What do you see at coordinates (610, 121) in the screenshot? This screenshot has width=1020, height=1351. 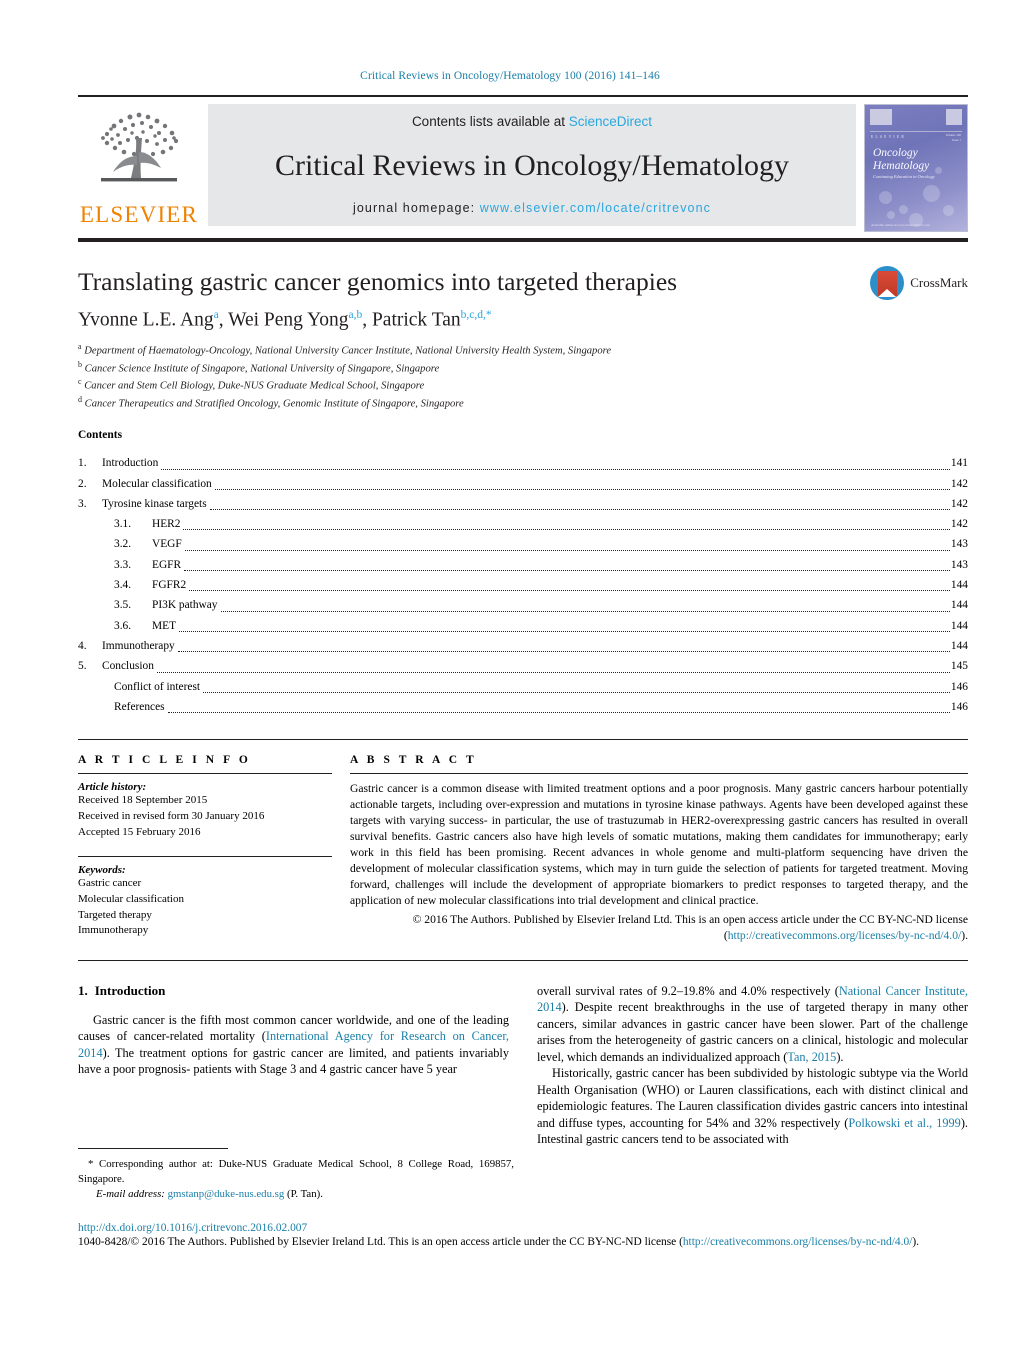 I see `sciencedirect-link: ScienceDirect` at bounding box center [610, 121].